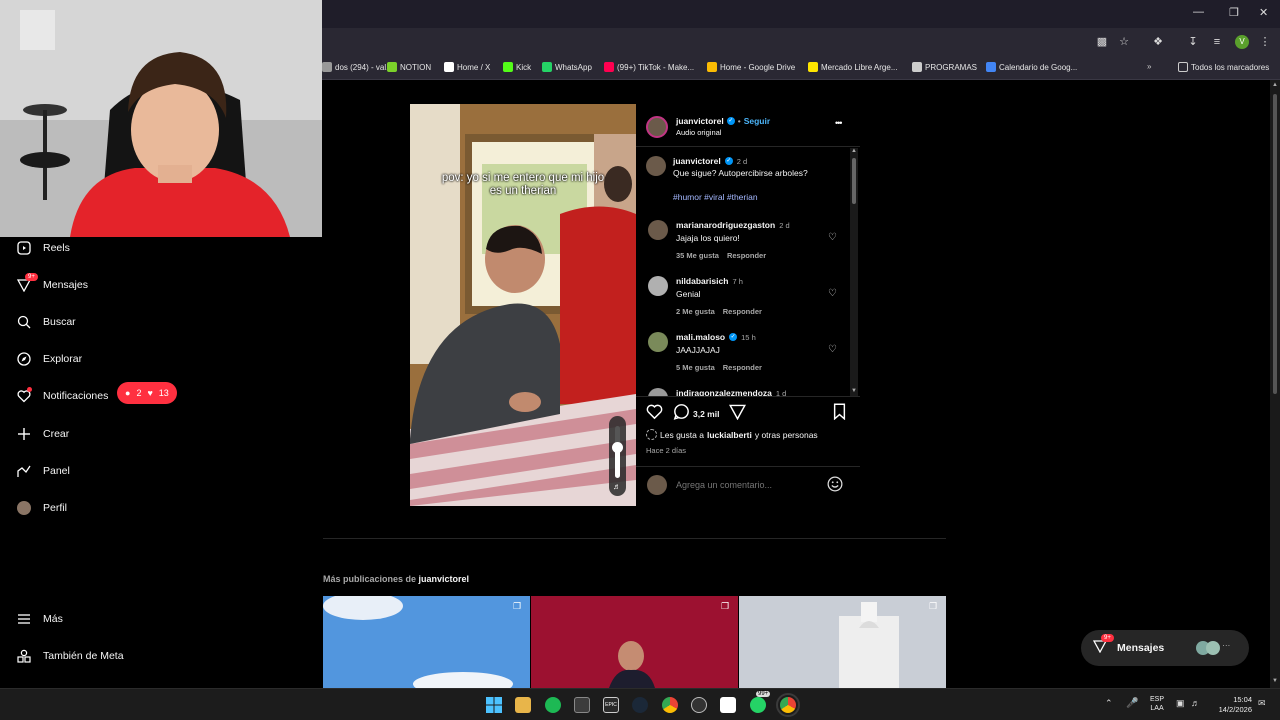 Image resolution: width=1280 pixels, height=720 pixels. I want to click on network-icon: ▣, so click(1180, 703).